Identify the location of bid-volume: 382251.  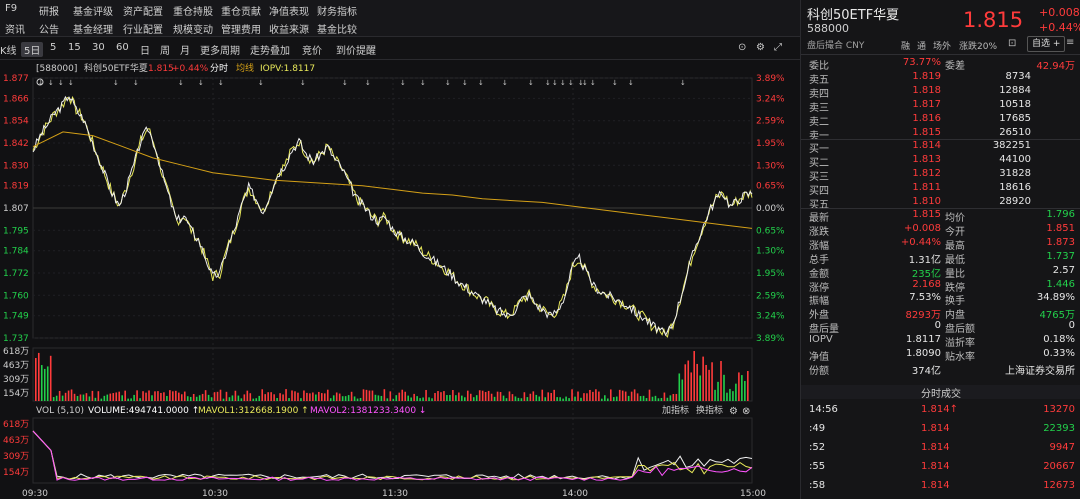
(1011, 145).